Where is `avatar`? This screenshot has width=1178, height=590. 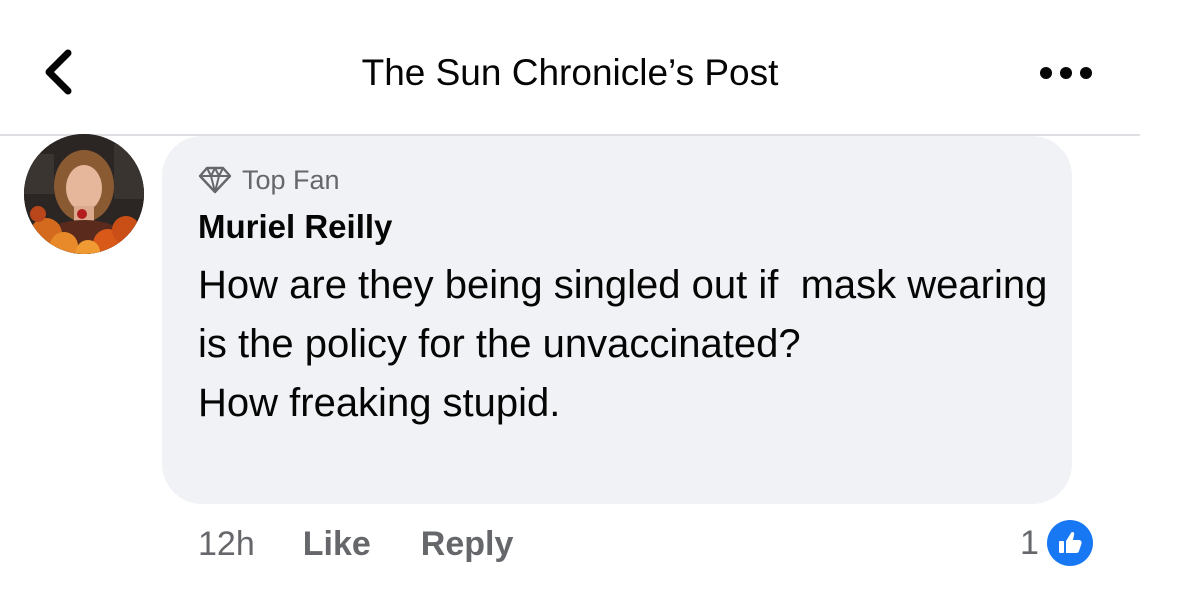
avatar is located at coordinates (84, 194).